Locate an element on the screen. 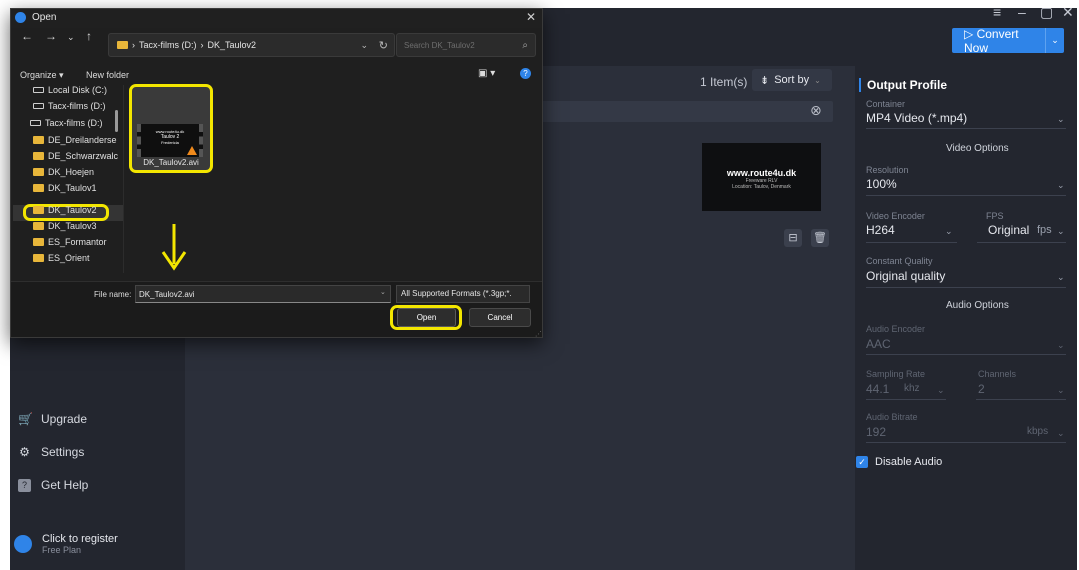 The height and width of the screenshot is (570, 1079). tree-item-label: Local Disk (C:) is located at coordinates (78, 90).